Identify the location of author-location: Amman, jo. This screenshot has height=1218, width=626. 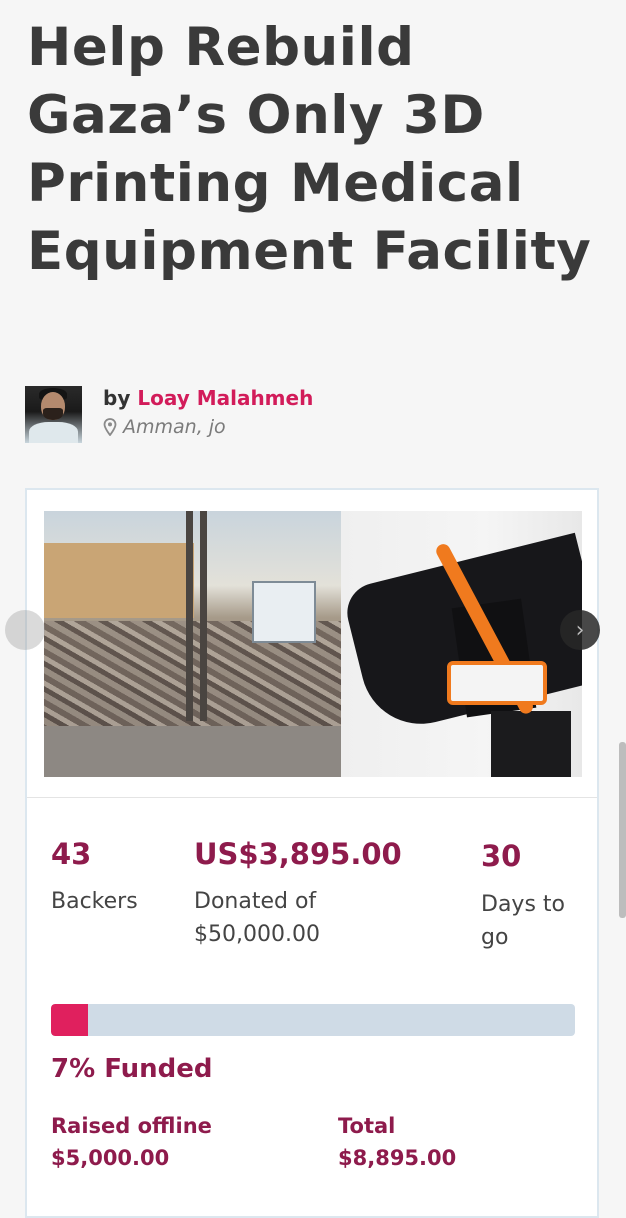
(208, 427).